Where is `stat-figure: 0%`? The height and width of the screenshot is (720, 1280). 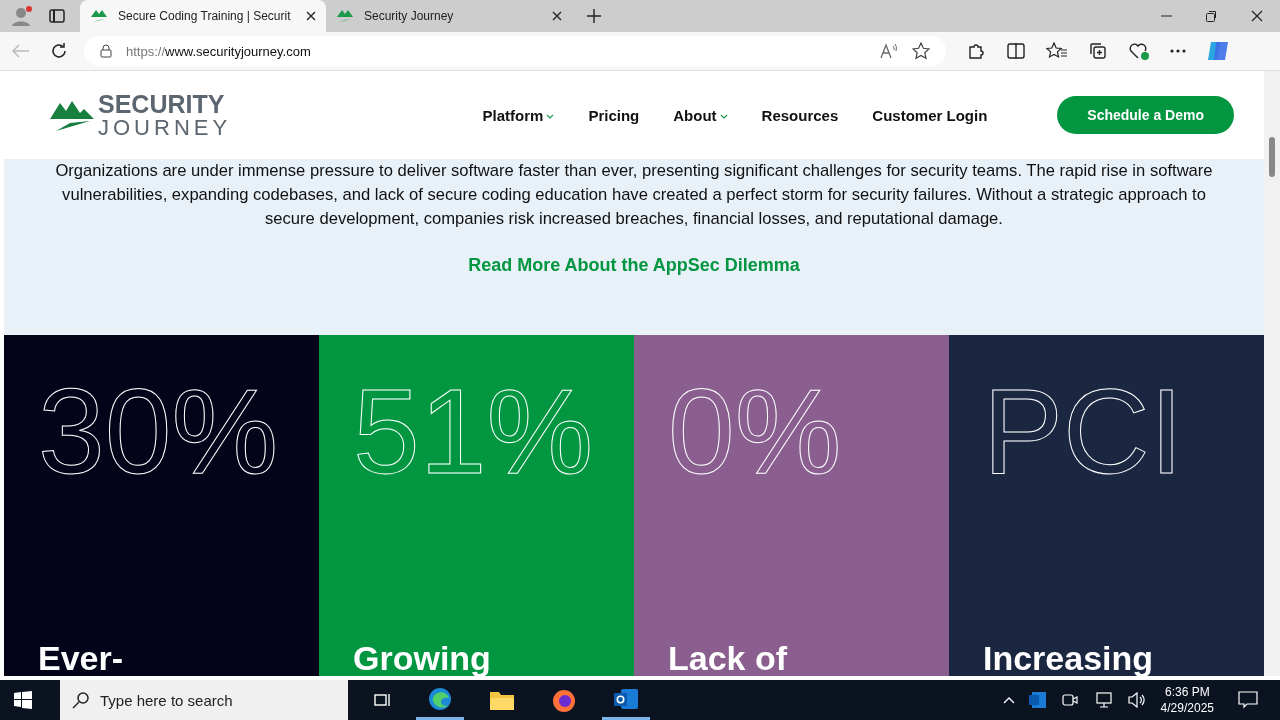
stat-figure: 0% is located at coordinates (755, 431).